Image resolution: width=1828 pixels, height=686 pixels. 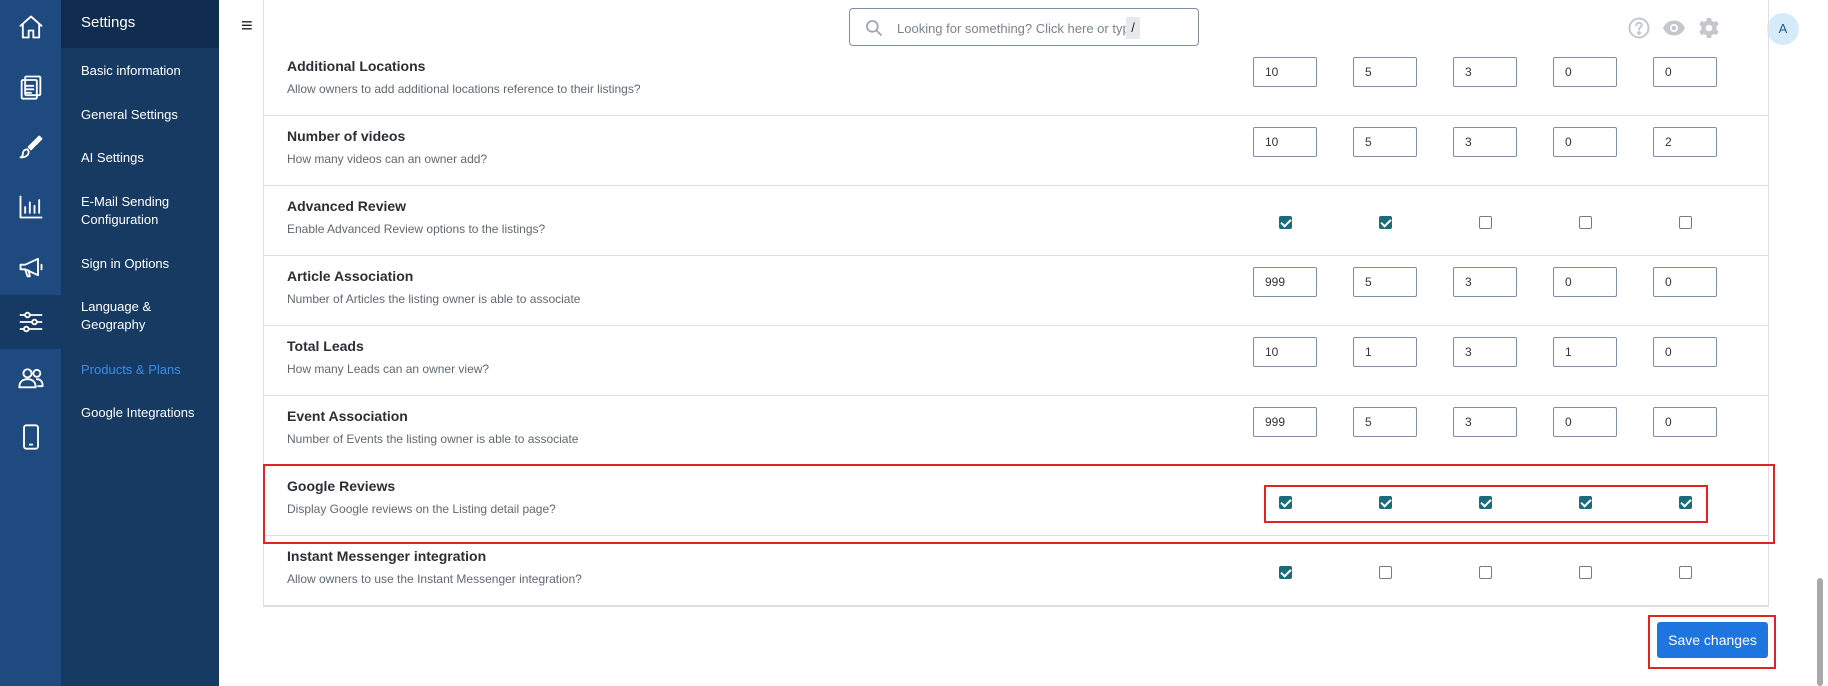 I want to click on hamburger-menu-icon: ≡, so click(x=247, y=26).